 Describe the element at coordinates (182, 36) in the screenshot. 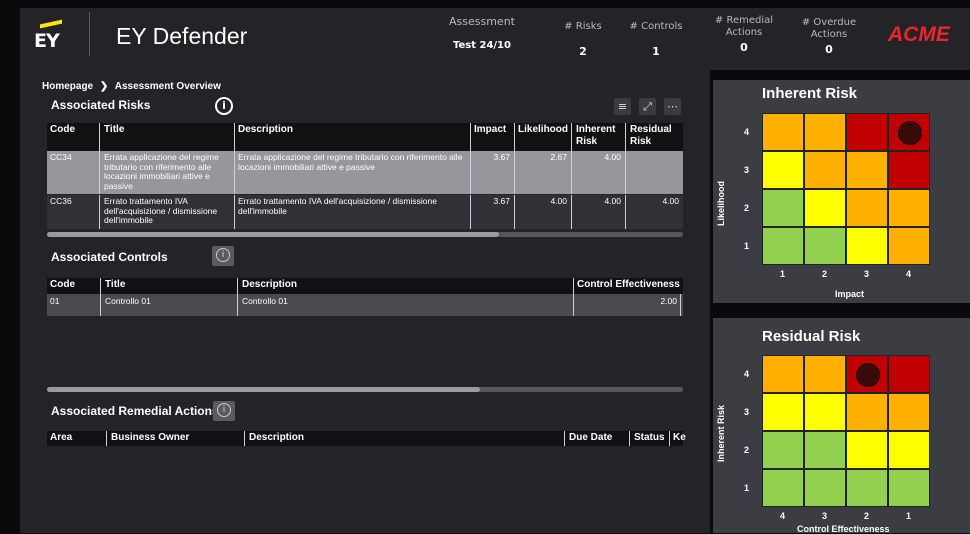

I see `app-title: EY Defender` at that location.